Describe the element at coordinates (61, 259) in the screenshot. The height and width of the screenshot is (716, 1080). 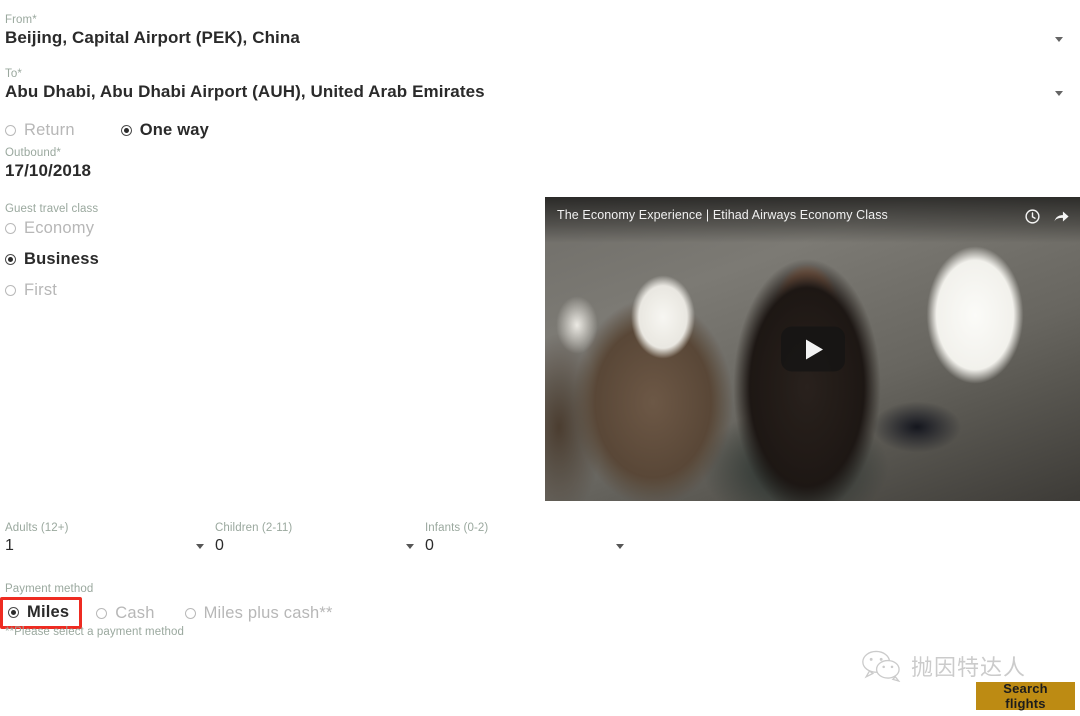
I see `travel-class-label-business: Business` at that location.